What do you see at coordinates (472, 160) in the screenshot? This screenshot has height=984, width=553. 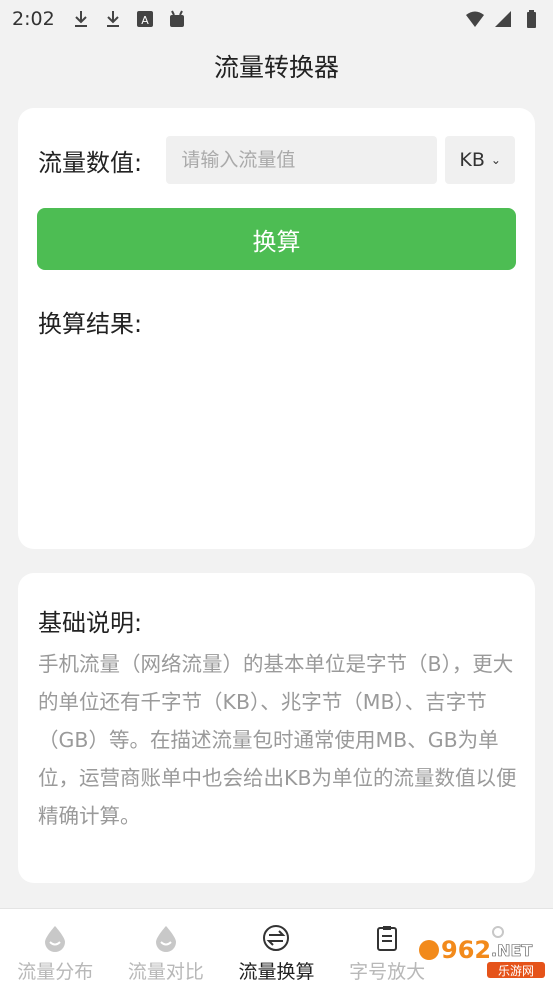 I see `unit-selected-value: KB` at bounding box center [472, 160].